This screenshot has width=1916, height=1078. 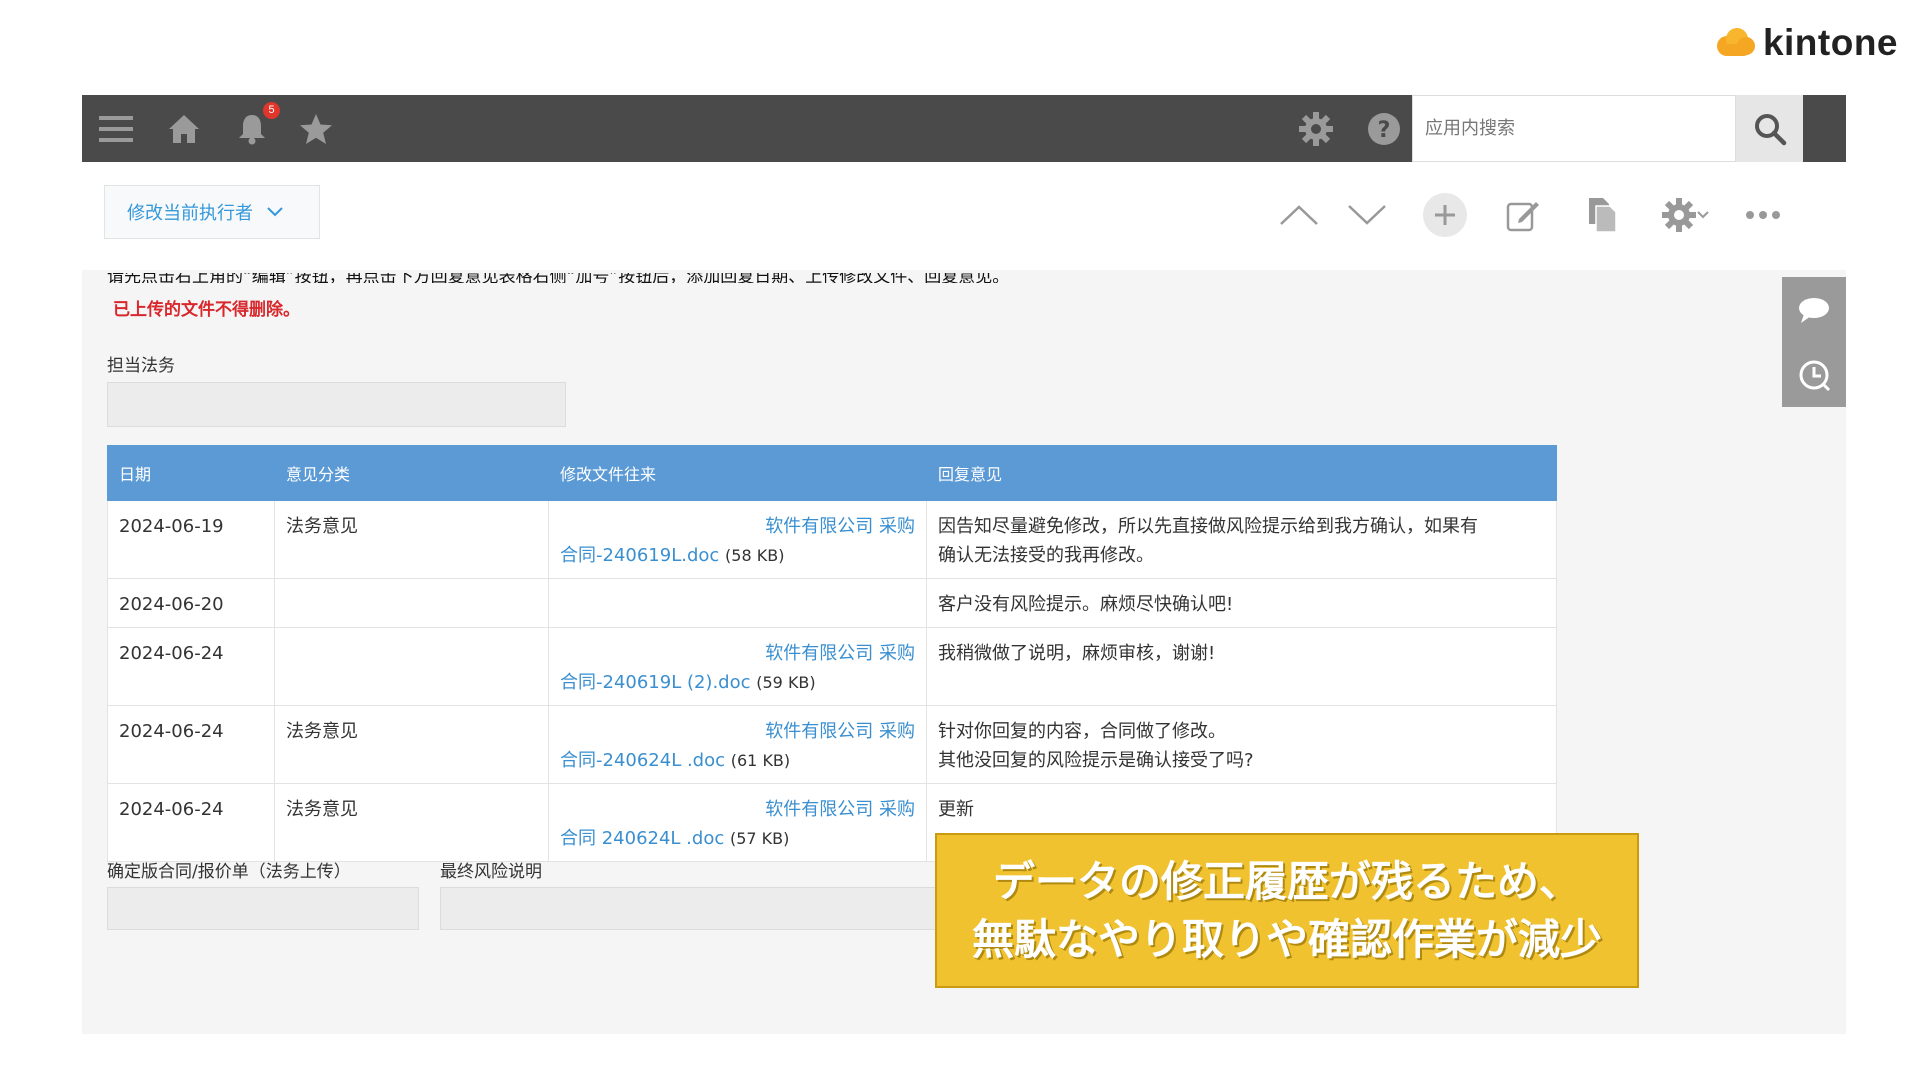 What do you see at coordinates (229, 872) in the screenshot?
I see `final-contract-label: 确定版合同/报价单（法务上传）` at bounding box center [229, 872].